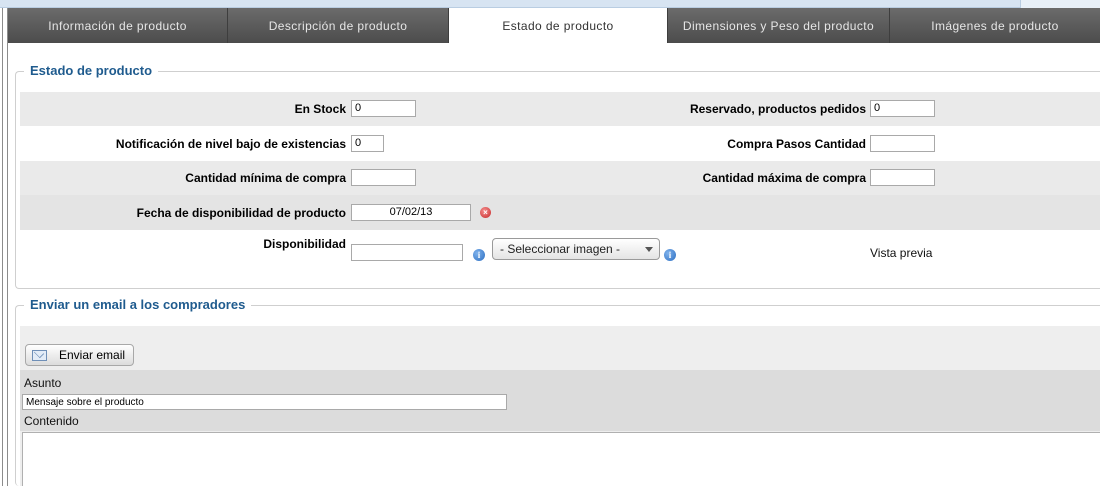  What do you see at coordinates (304, 244) in the screenshot?
I see `availability-label: Disponibilidad` at bounding box center [304, 244].